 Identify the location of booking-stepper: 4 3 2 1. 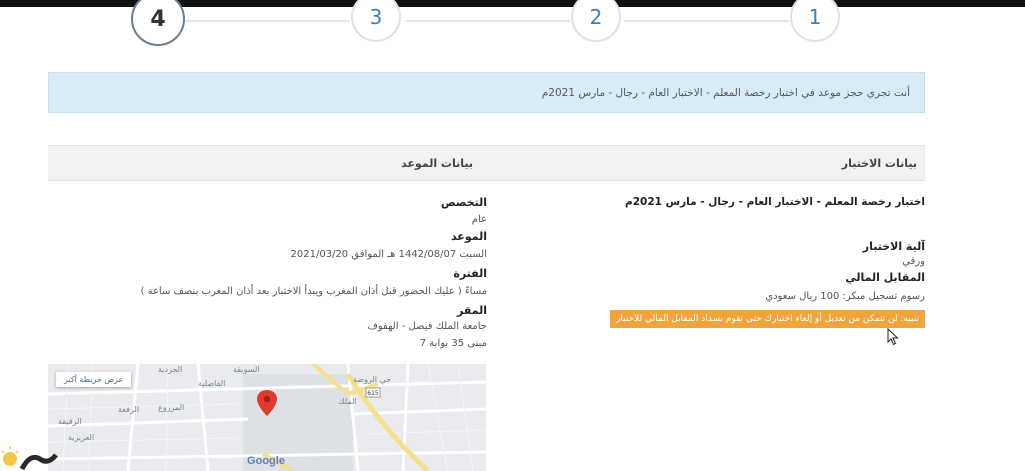
(512, 25).